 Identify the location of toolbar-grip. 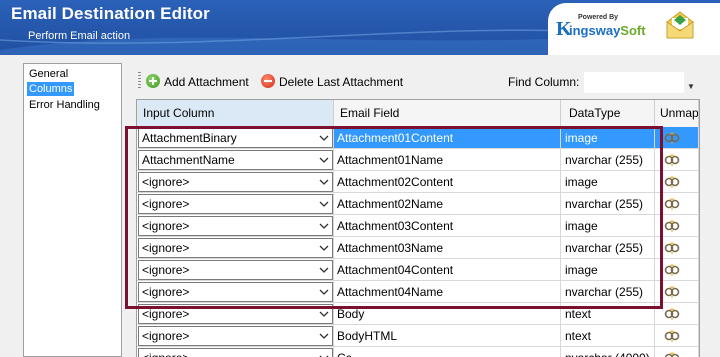
(139, 81).